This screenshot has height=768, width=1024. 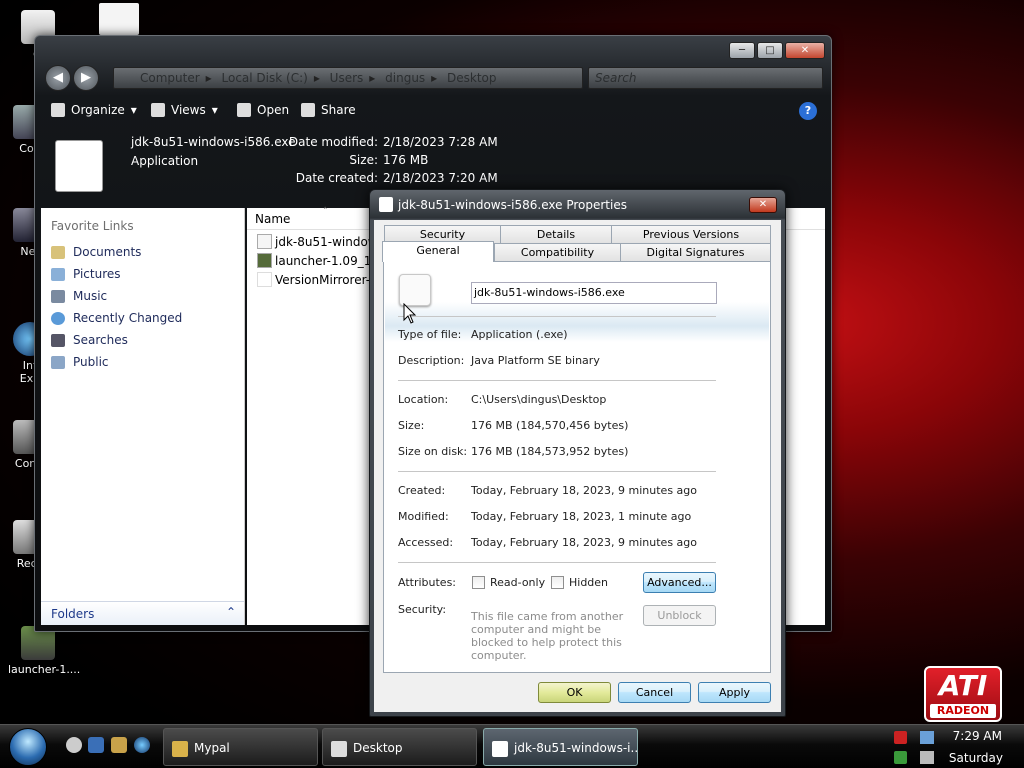 What do you see at coordinates (478, 582) in the screenshot?
I see `read-only-checkbox` at bounding box center [478, 582].